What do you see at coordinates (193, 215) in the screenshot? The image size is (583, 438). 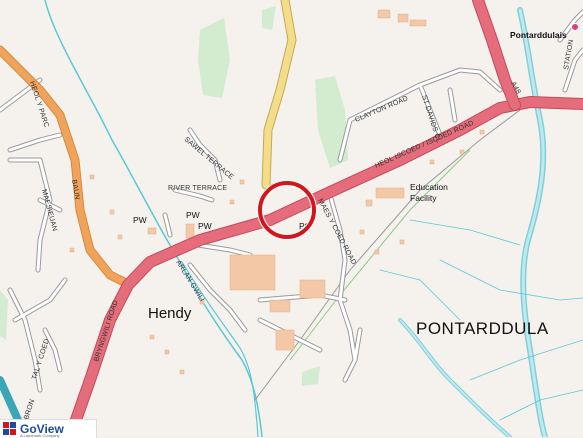 I see `poi-pw-mid: PW` at bounding box center [193, 215].